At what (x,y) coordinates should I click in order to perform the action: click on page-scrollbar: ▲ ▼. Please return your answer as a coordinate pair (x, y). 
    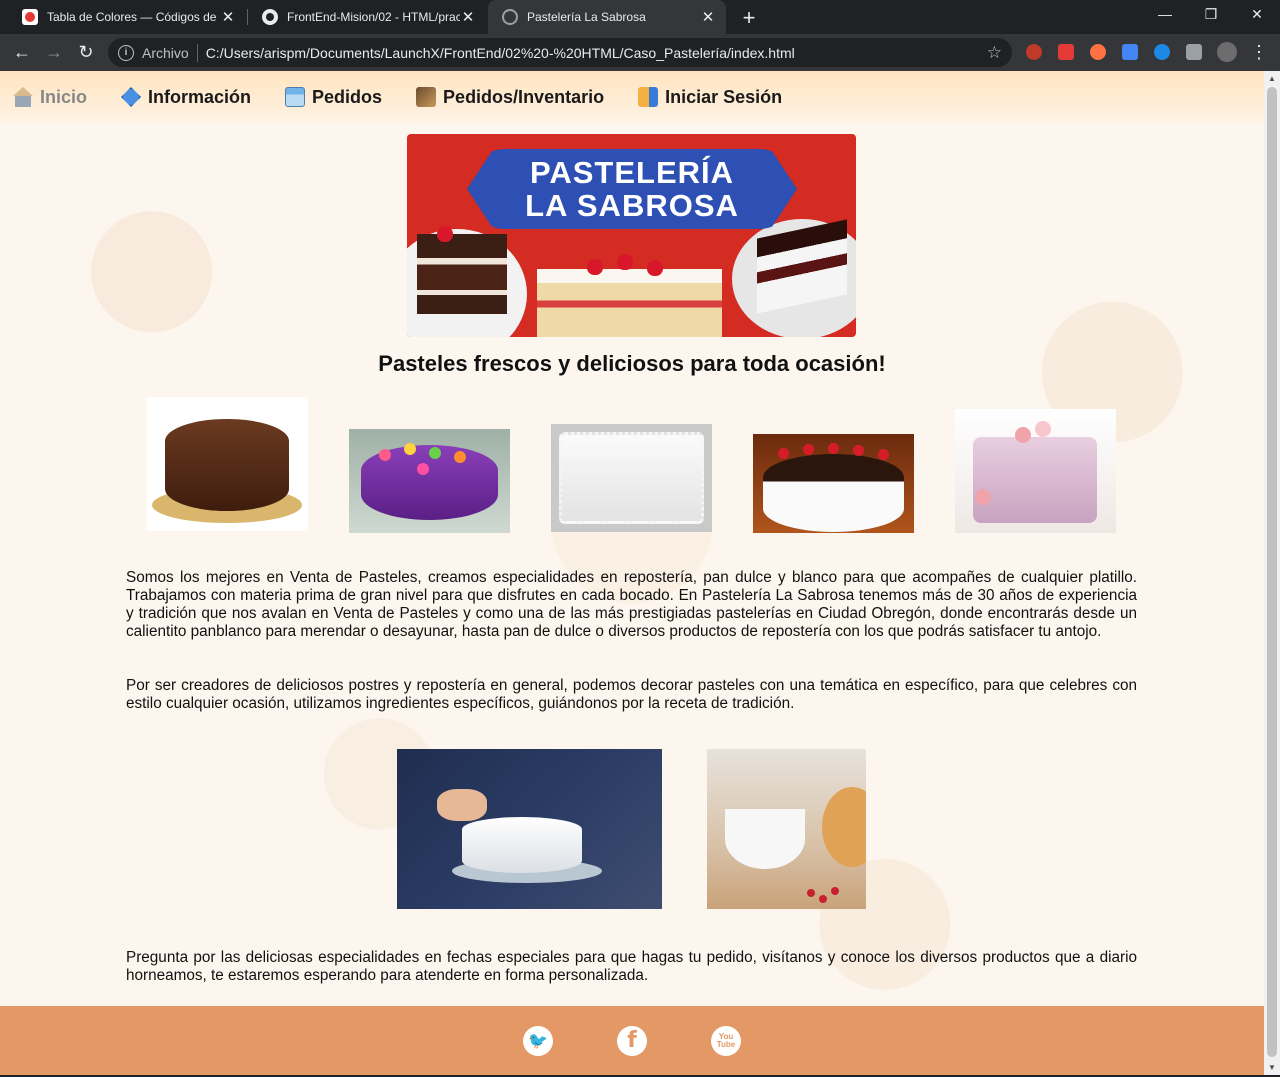
    Looking at the image, I should click on (1272, 573).